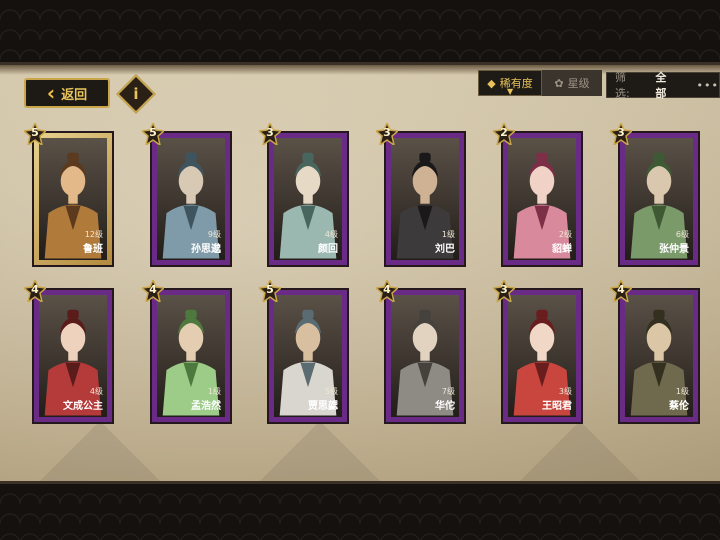 The width and height of the screenshot is (720, 540). Describe the element at coordinates (360, 512) in the screenshot. I see `bottom-pattern-band` at that location.